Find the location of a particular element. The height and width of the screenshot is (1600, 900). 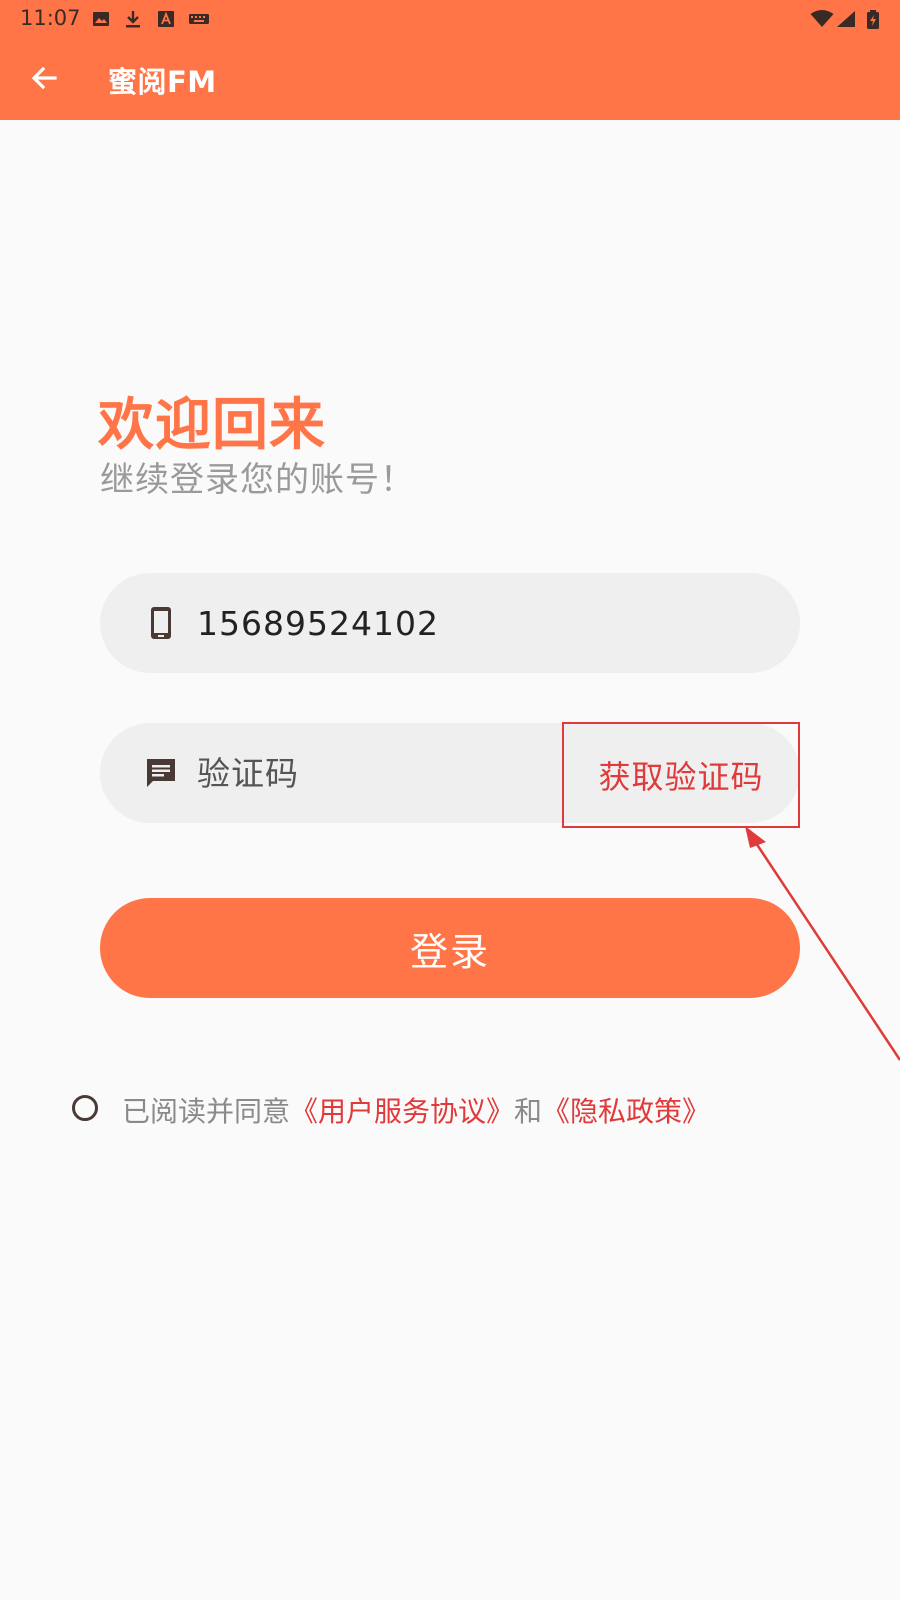

app-title: 蜜阅FM is located at coordinates (162, 82).